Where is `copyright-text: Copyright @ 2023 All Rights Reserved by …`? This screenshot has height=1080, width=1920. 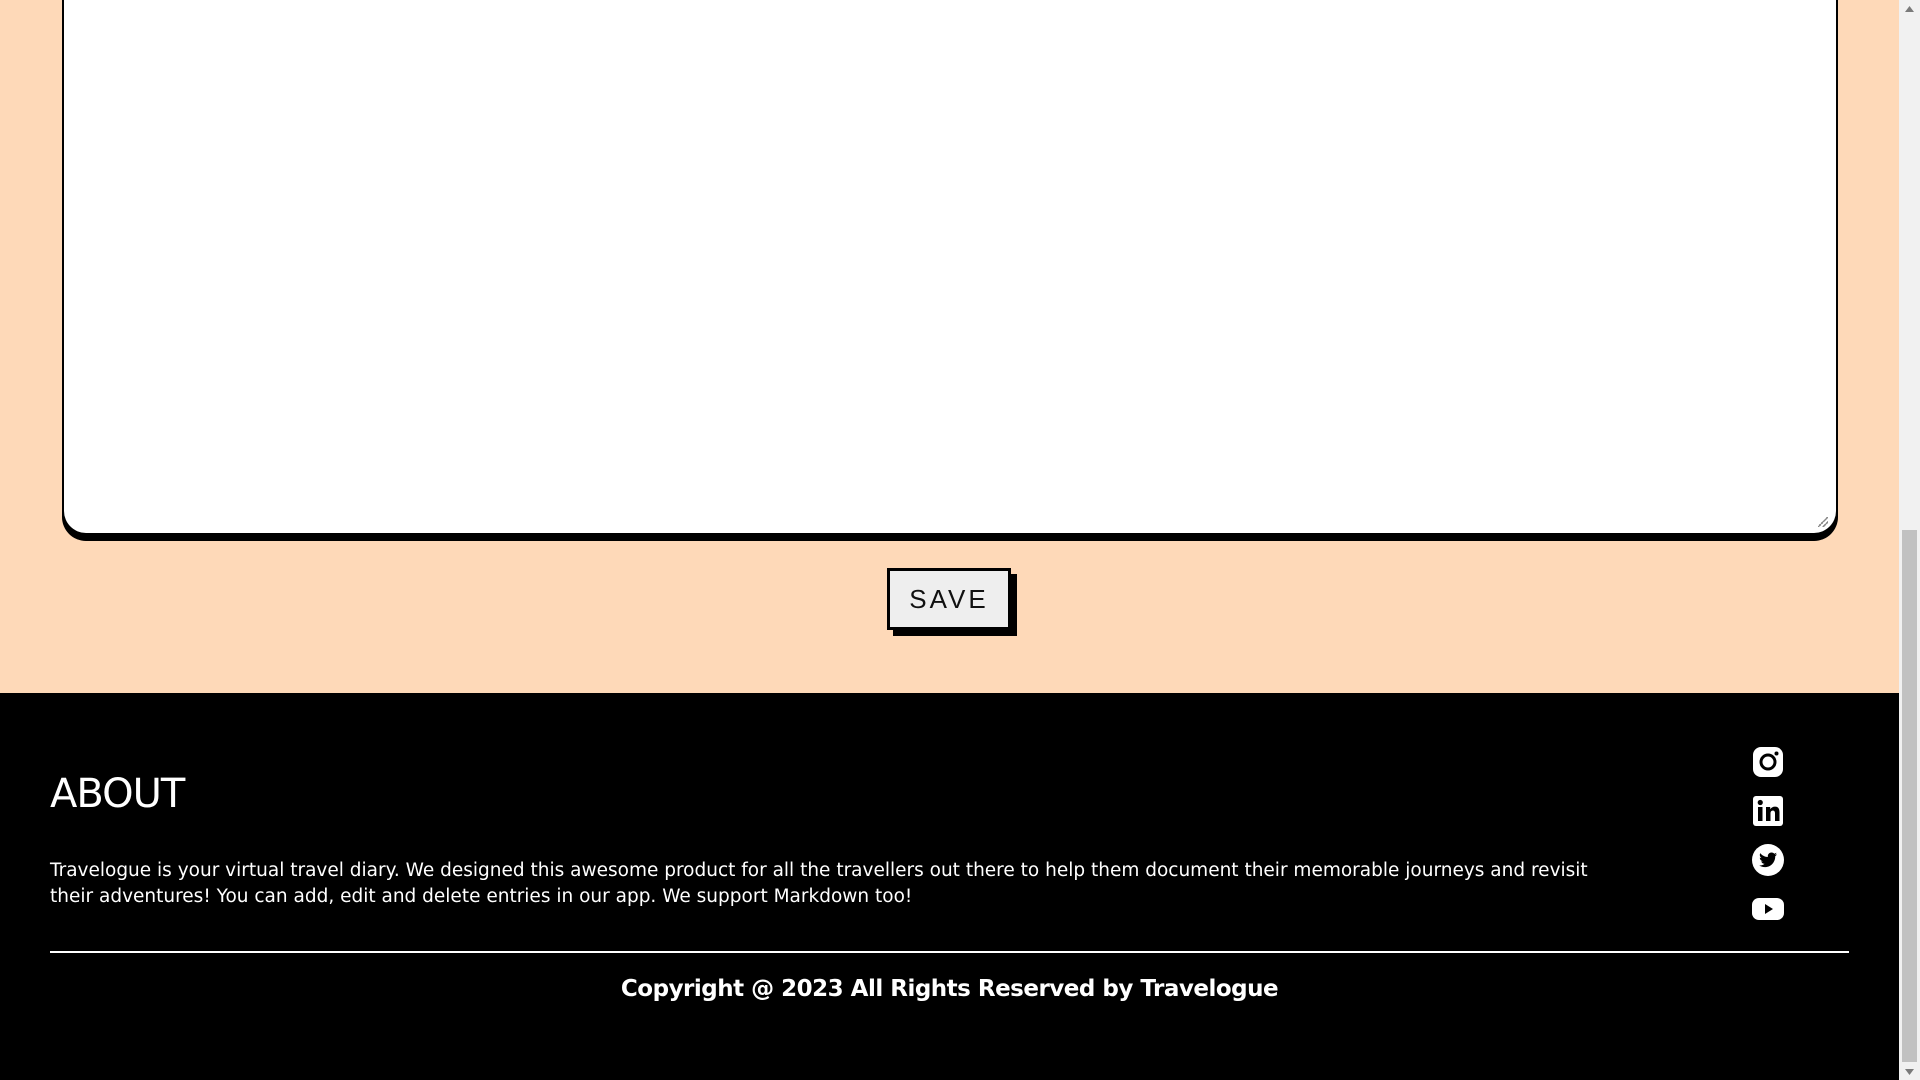 copyright-text: Copyright @ 2023 All Rights Reserved by … is located at coordinates (949, 989).